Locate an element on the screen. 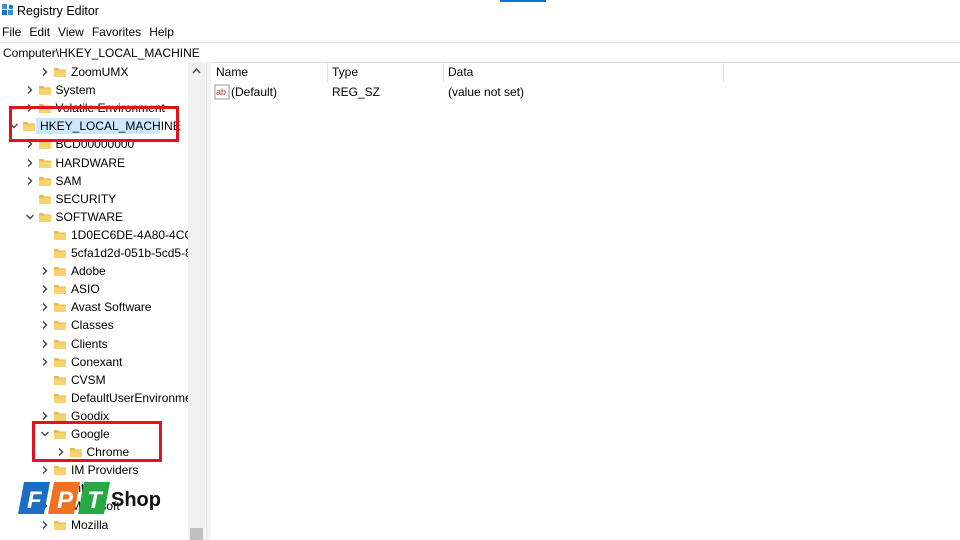 The height and width of the screenshot is (540, 960). tree-item: System is located at coordinates (94, 90).